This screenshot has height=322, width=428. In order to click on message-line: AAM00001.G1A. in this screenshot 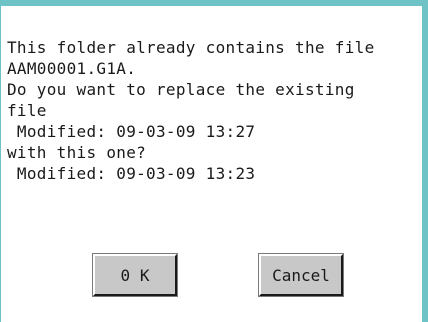, I will do `click(72, 68)`.